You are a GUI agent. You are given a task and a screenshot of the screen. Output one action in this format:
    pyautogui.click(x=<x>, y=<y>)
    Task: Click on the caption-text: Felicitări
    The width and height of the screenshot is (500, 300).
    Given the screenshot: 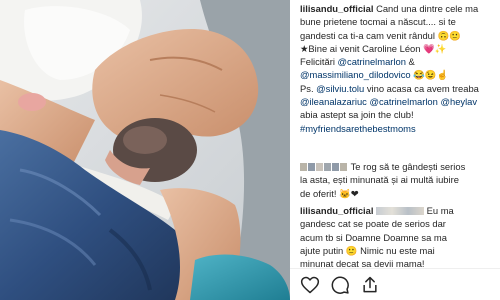 What is the action you would take?
    pyautogui.click(x=319, y=62)
    